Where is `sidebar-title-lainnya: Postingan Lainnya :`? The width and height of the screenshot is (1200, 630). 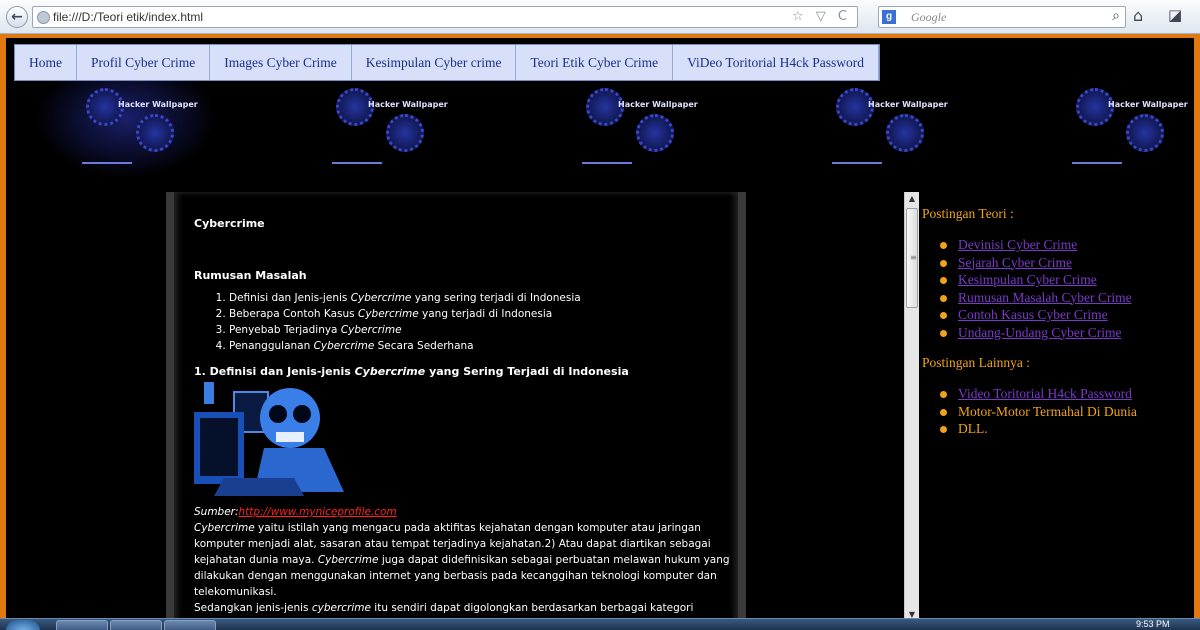 sidebar-title-lainnya: Postingan Lainnya : is located at coordinates (976, 362).